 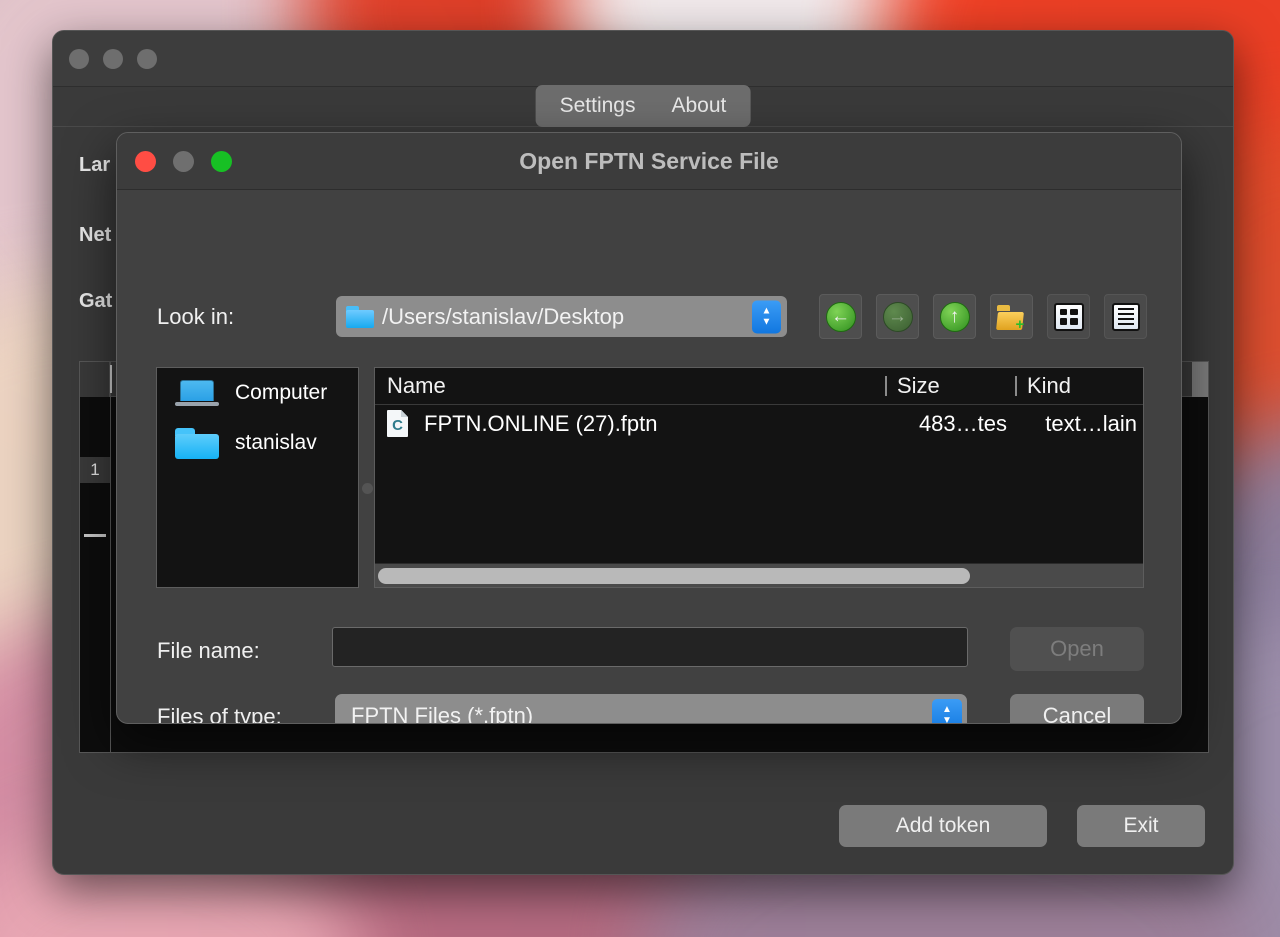 What do you see at coordinates (147, 58) in the screenshot?
I see `app-maximize-button` at bounding box center [147, 58].